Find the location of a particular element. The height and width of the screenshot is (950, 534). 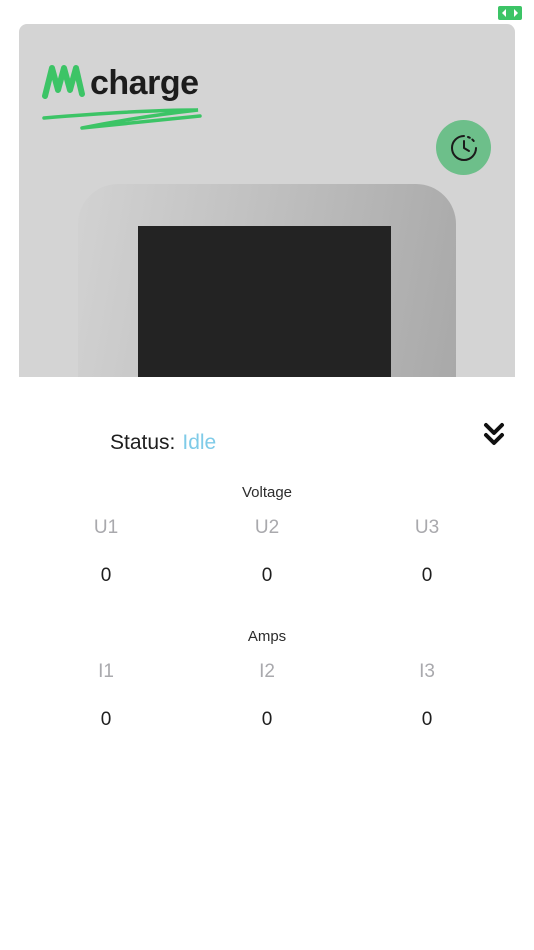

voltage-u1: U1 is located at coordinates (106, 528).